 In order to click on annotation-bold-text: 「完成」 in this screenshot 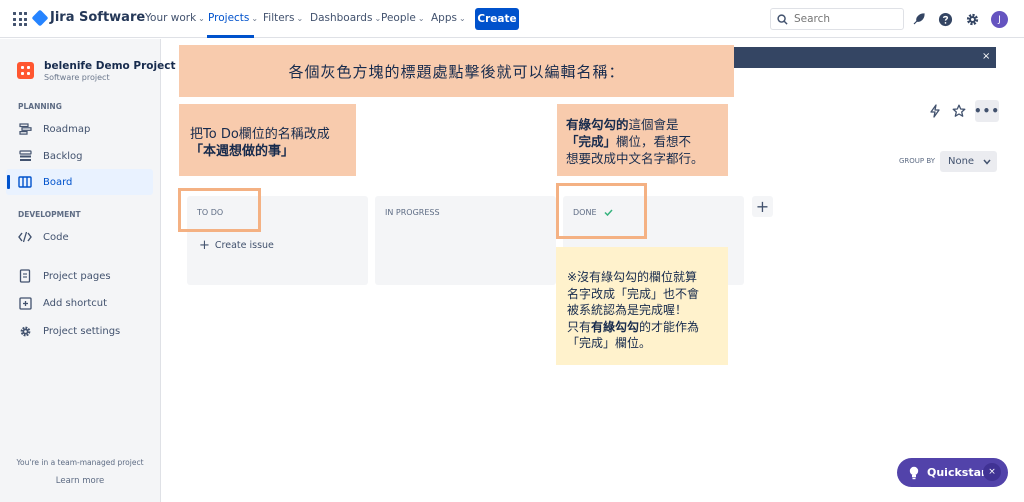, I will do `click(591, 141)`.